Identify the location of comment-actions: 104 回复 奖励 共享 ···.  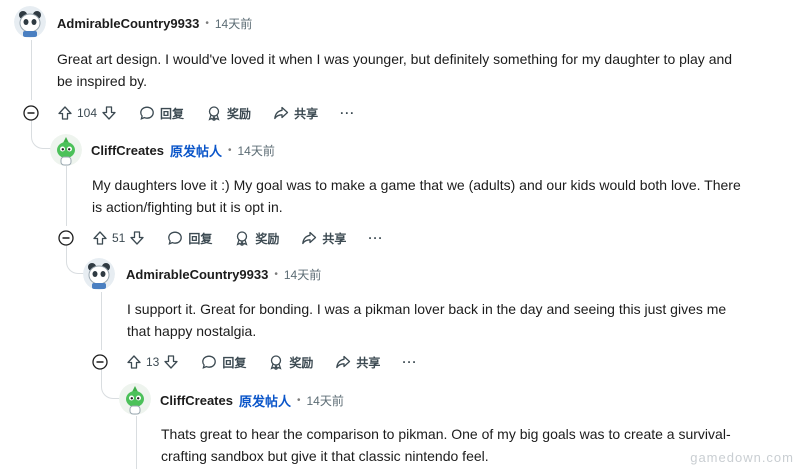
(206, 113).